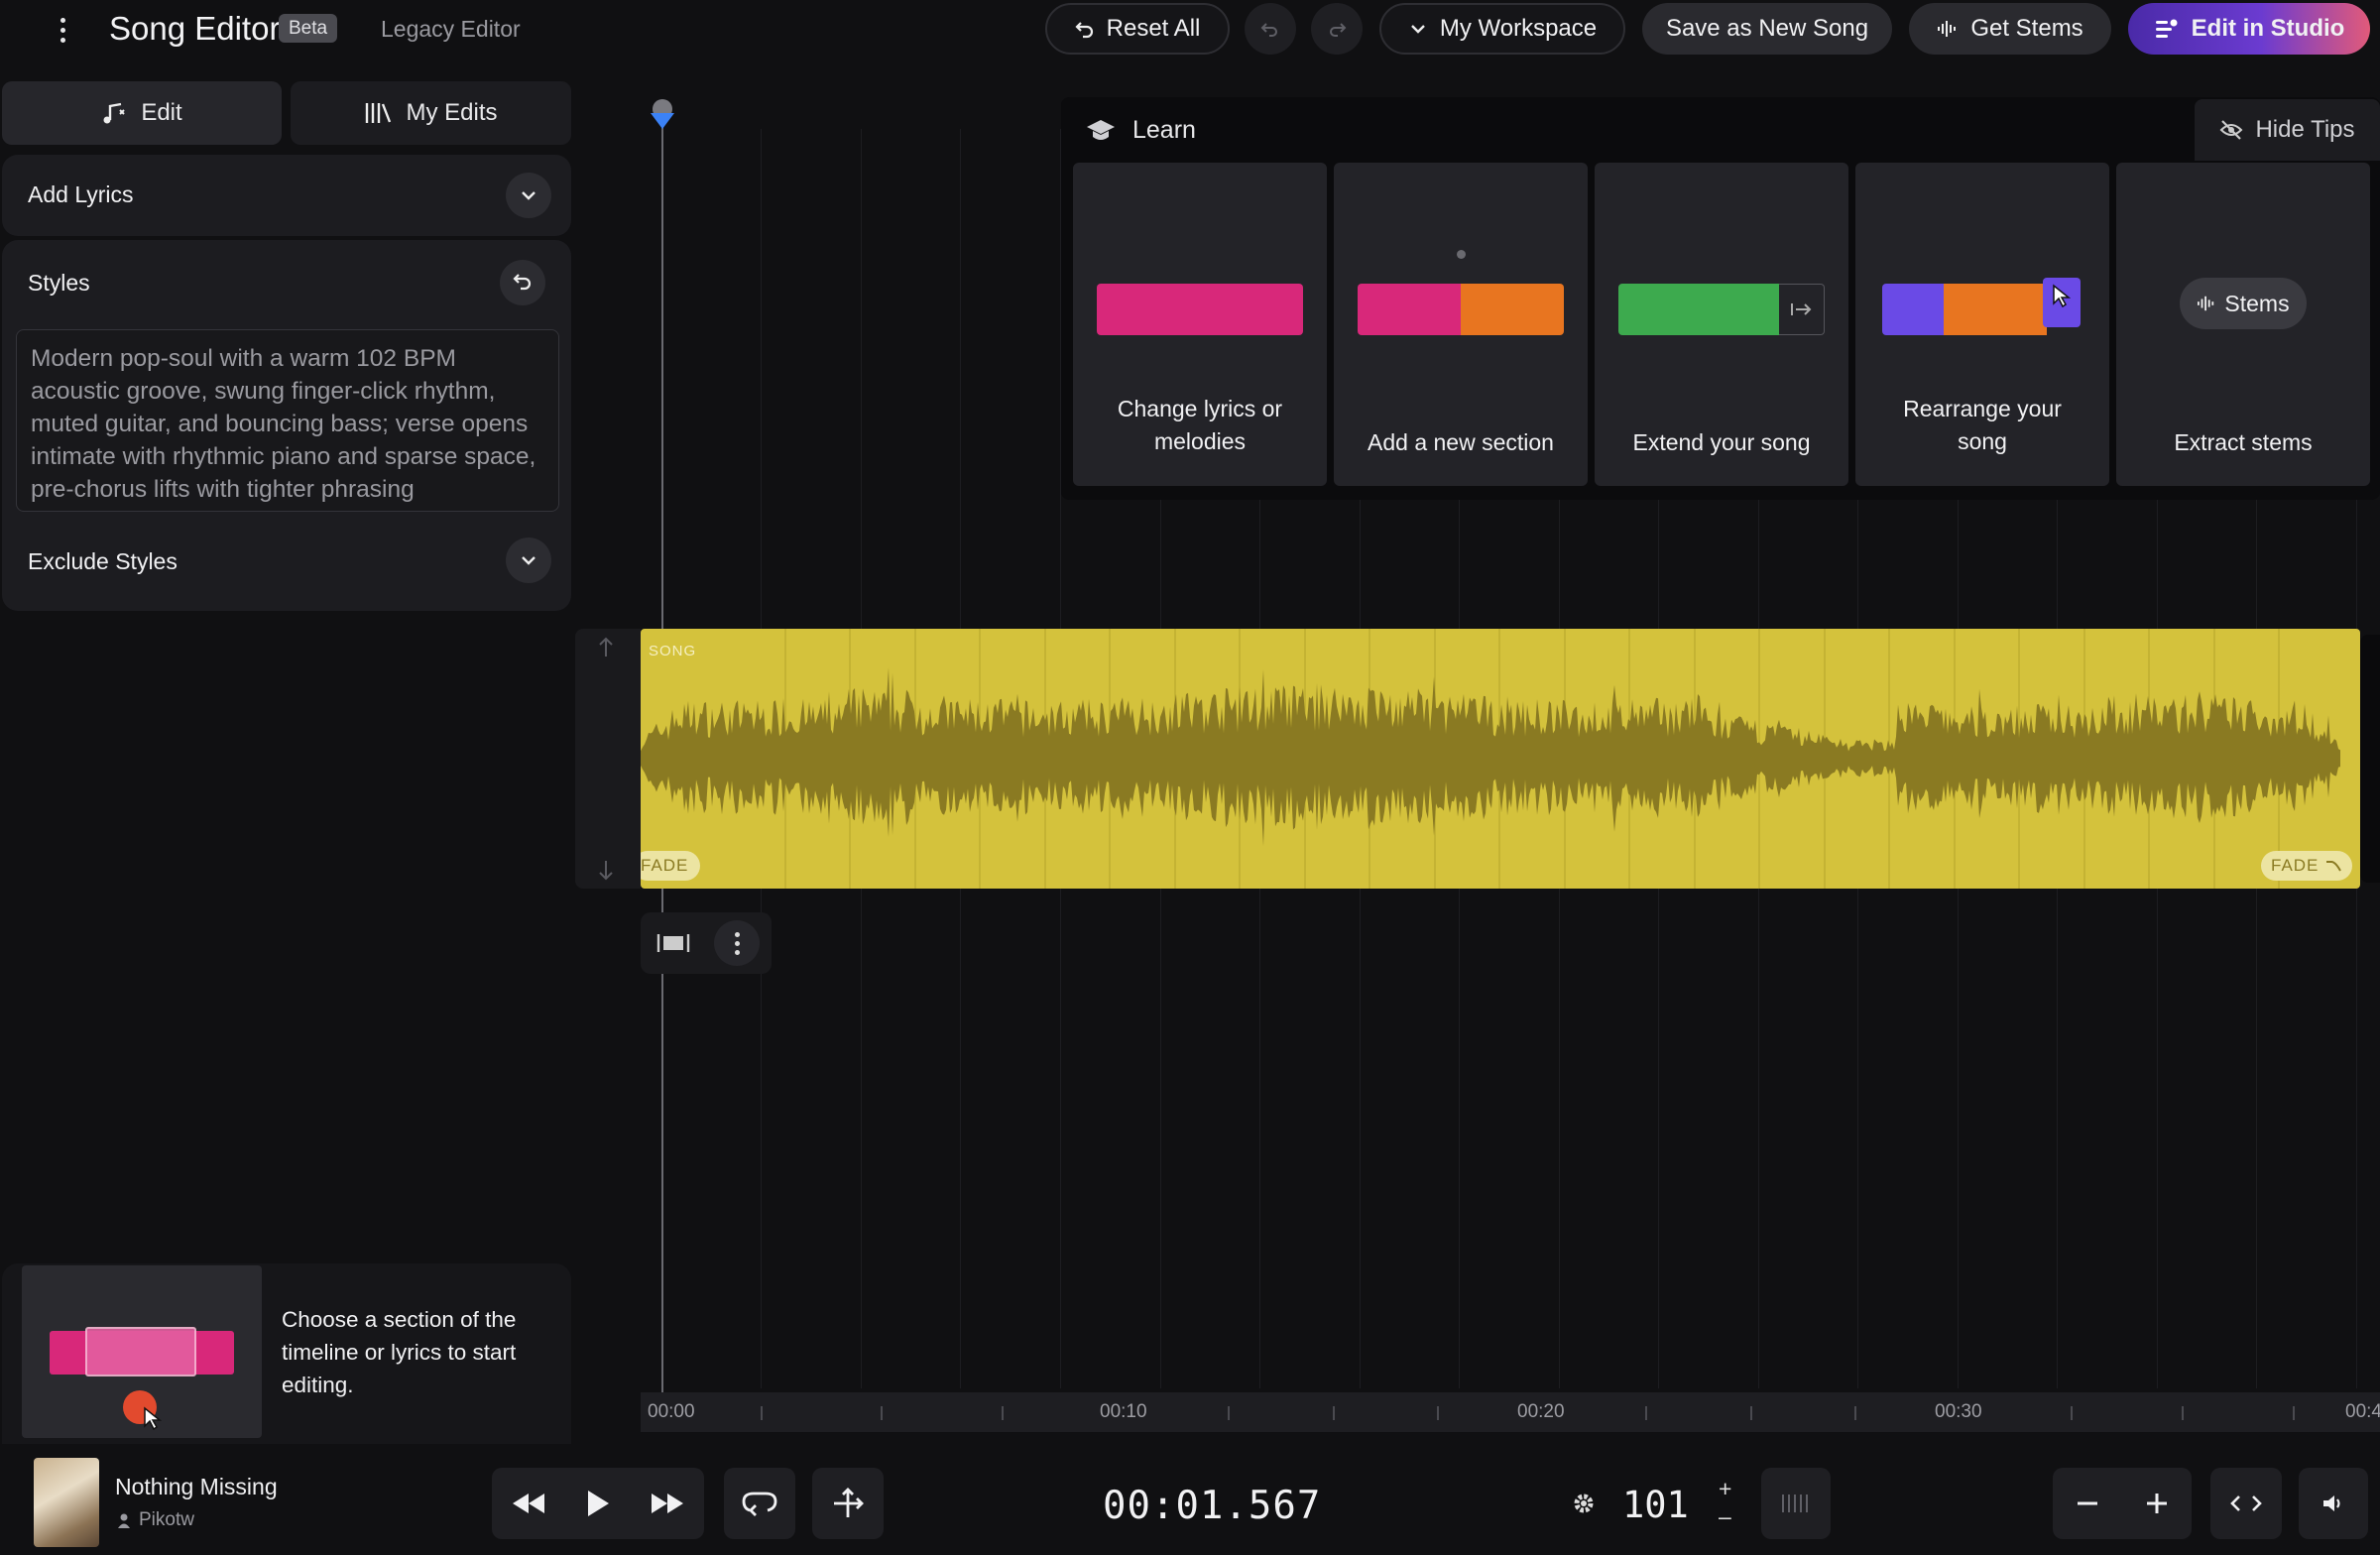 The width and height of the screenshot is (2380, 1555). I want to click on edit-in-studio-button: Edit in Studio, so click(2249, 29).